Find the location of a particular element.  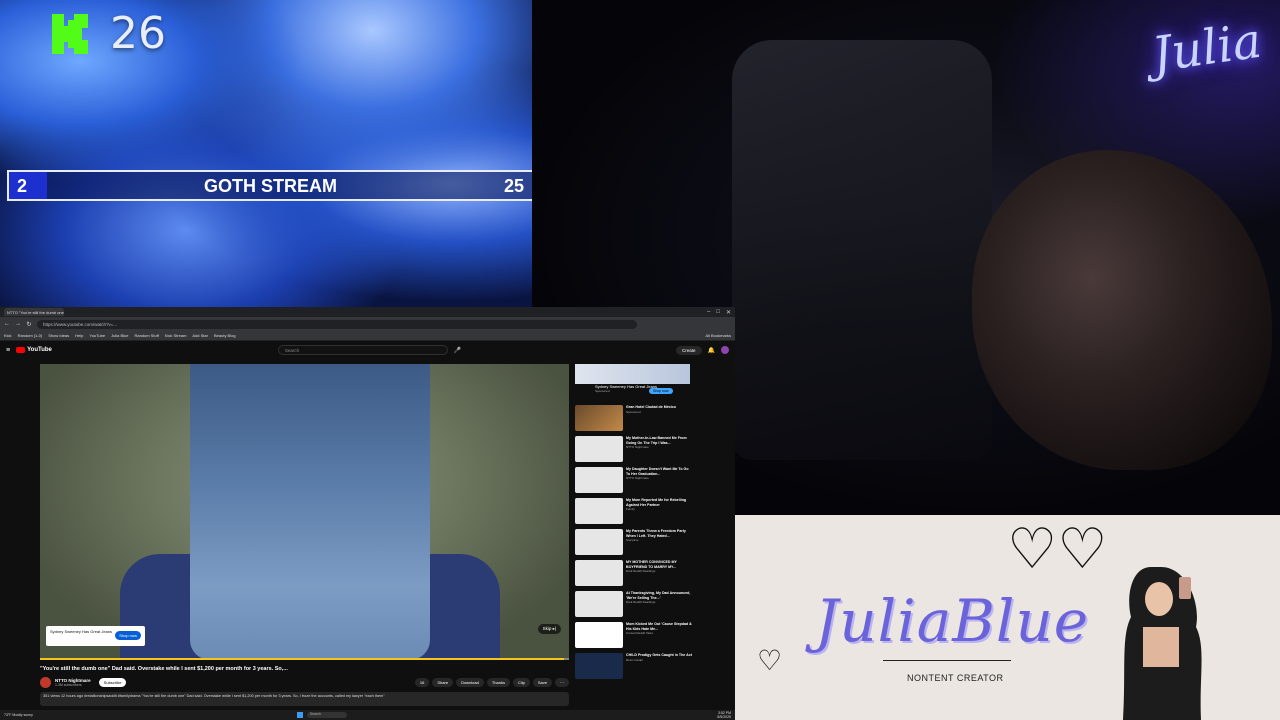

channel-avatar is located at coordinates (45, 682).